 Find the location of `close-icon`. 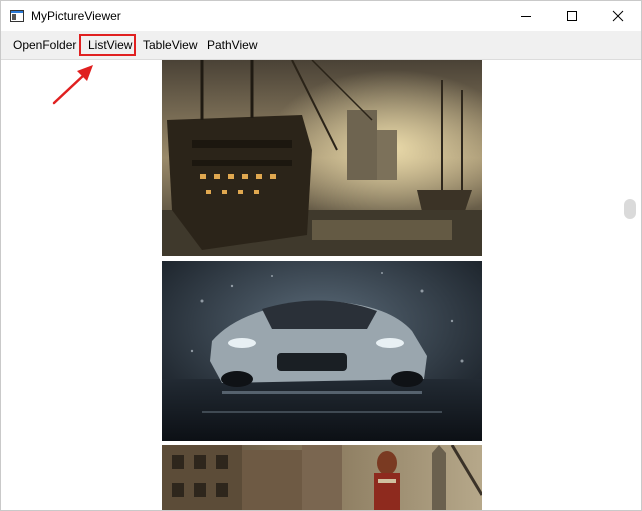

close-icon is located at coordinates (618, 16).